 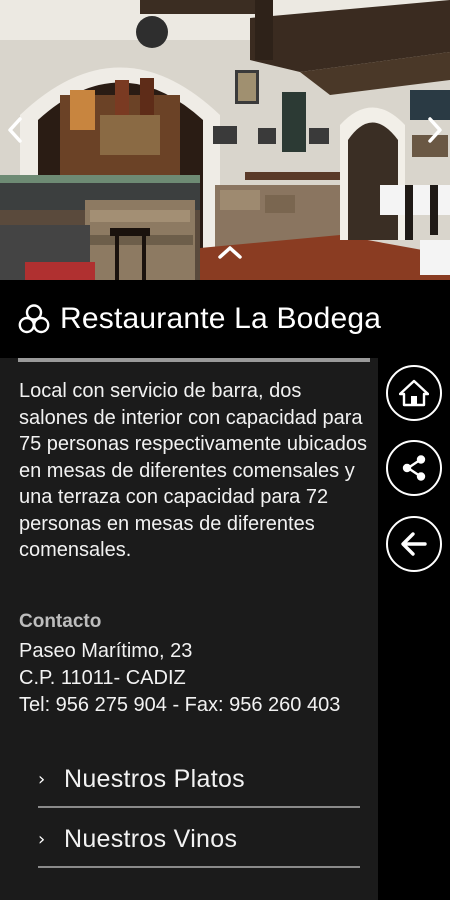 I want to click on next-photo-button, so click(x=435, y=130).